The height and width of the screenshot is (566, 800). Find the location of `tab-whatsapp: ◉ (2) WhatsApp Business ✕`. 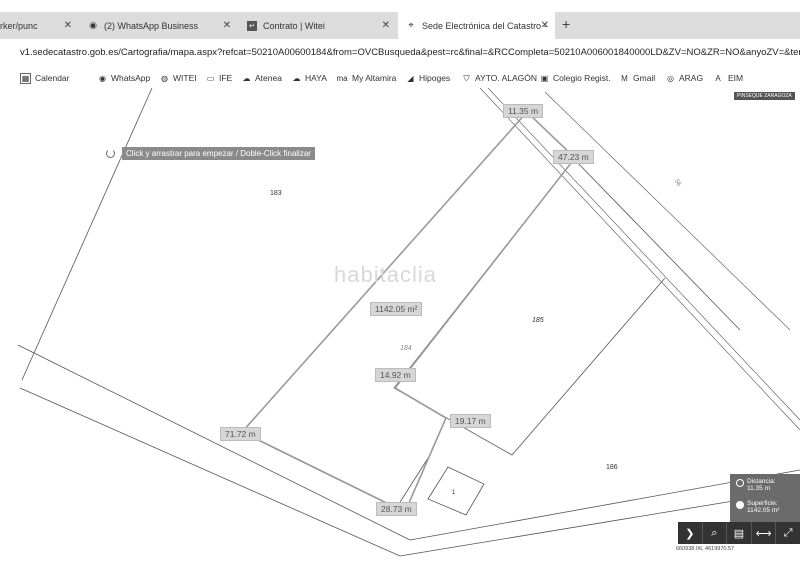

tab-whatsapp: ◉ (2) WhatsApp Business ✕ is located at coordinates (158, 25).